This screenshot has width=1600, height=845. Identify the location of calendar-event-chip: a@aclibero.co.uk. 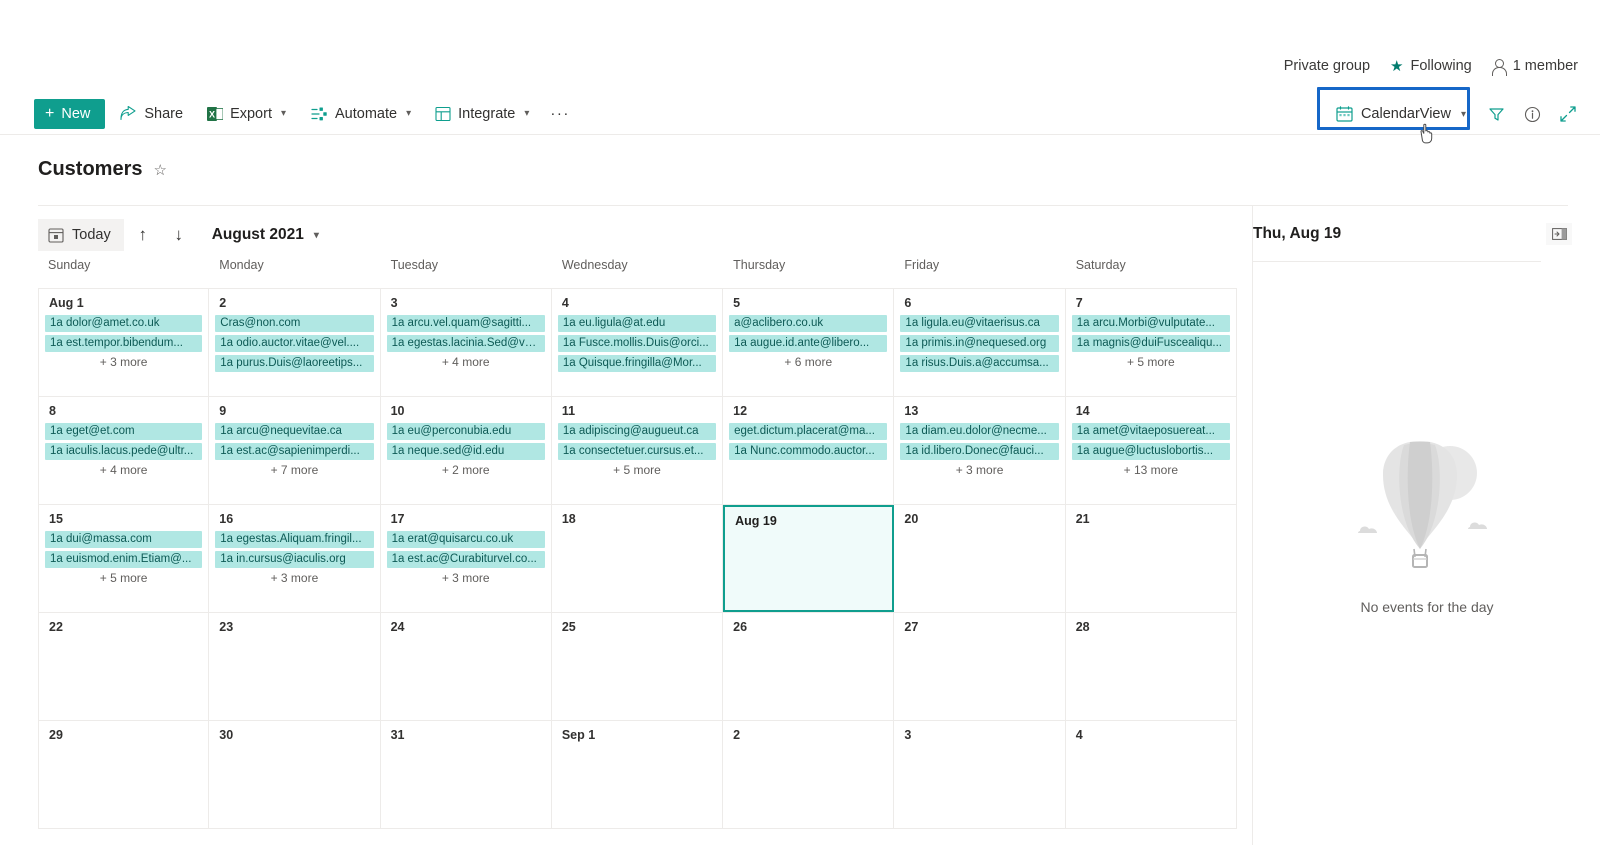
(808, 323).